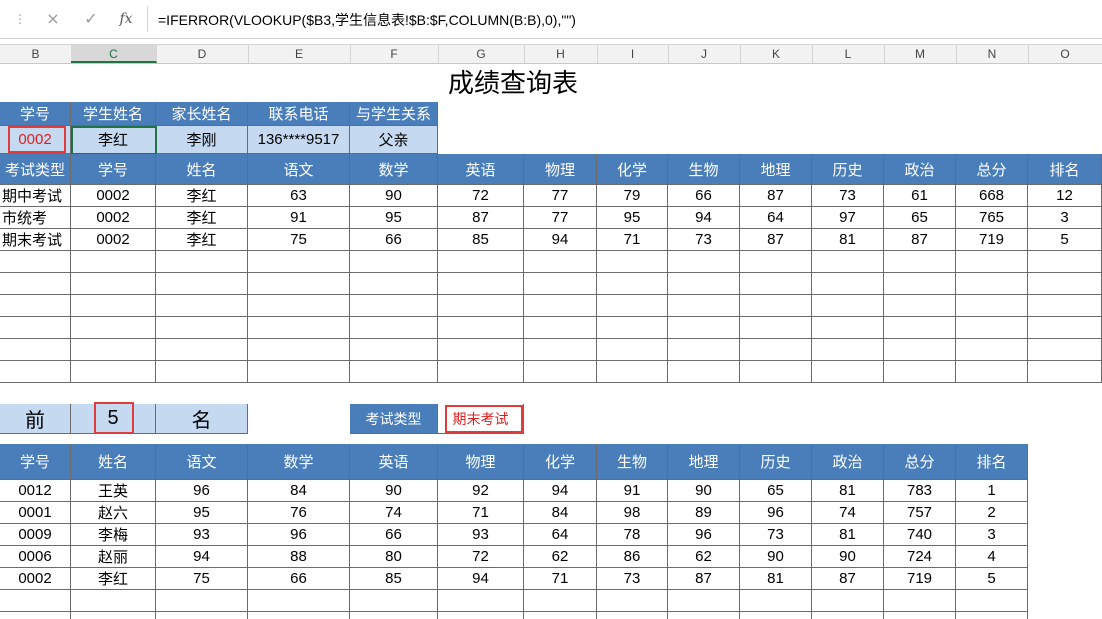  Describe the element at coordinates (36, 54) in the screenshot. I see `column-header-b: B` at that location.